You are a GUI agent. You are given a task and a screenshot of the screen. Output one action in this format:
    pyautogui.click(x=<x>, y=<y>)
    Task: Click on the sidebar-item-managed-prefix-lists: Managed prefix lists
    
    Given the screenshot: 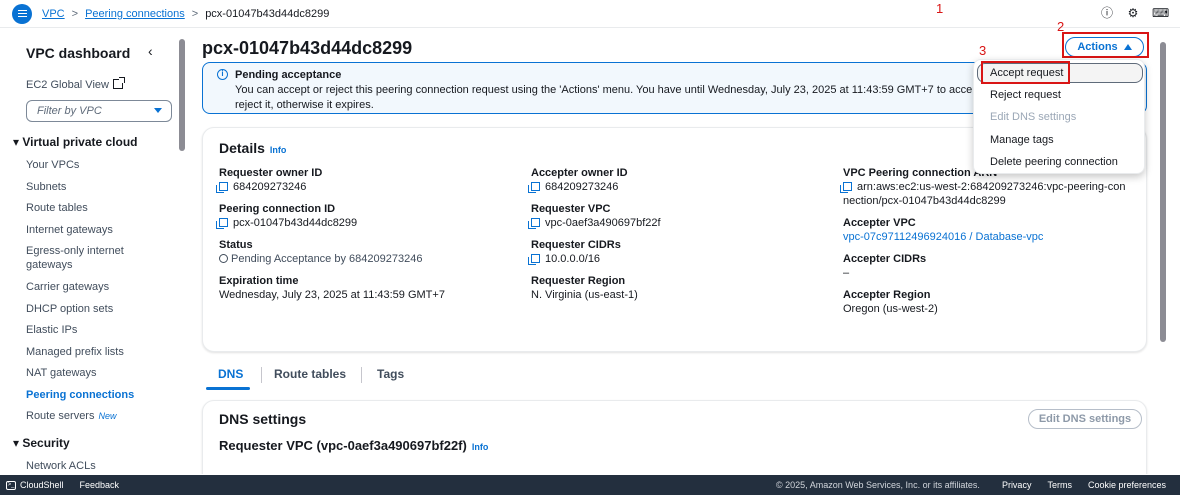 What is the action you would take?
    pyautogui.click(x=96, y=352)
    